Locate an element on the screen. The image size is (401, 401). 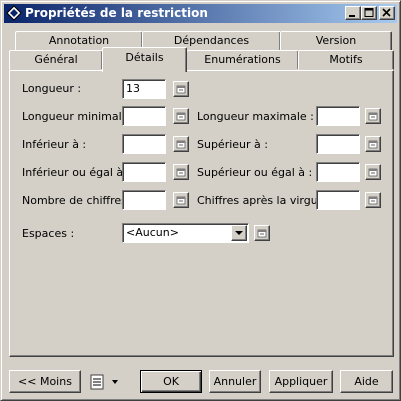
moins-button: << Moins is located at coordinates (45, 381).